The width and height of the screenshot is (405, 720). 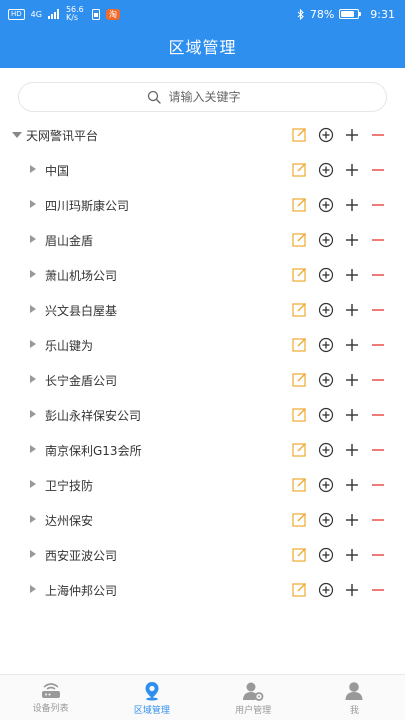 I want to click on tree-node-label: 萧山机场公司, so click(x=81, y=276).